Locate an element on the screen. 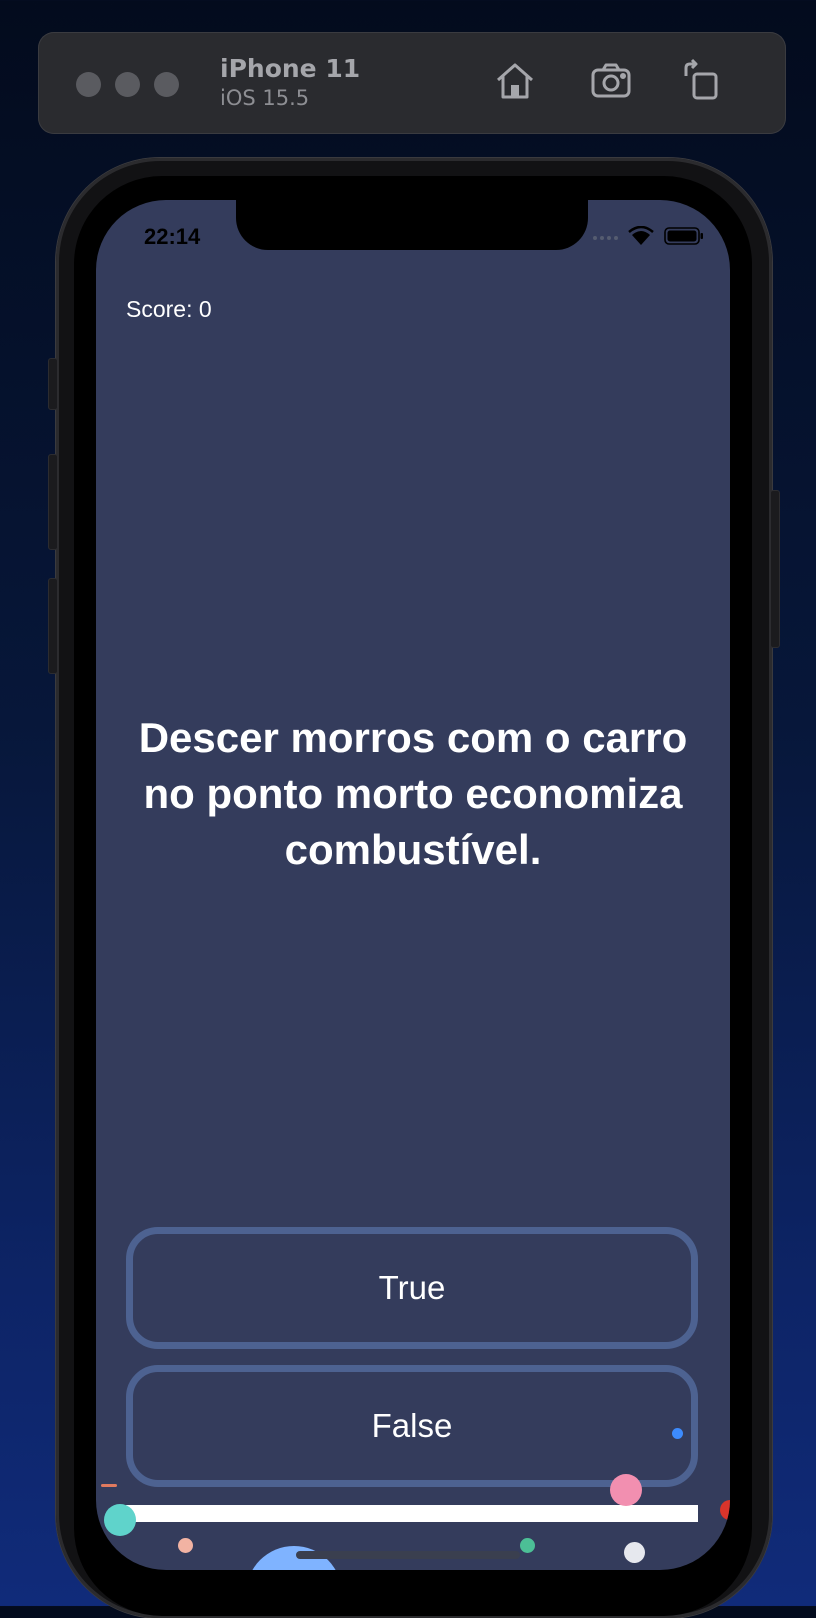  home-icon is located at coordinates (515, 81).